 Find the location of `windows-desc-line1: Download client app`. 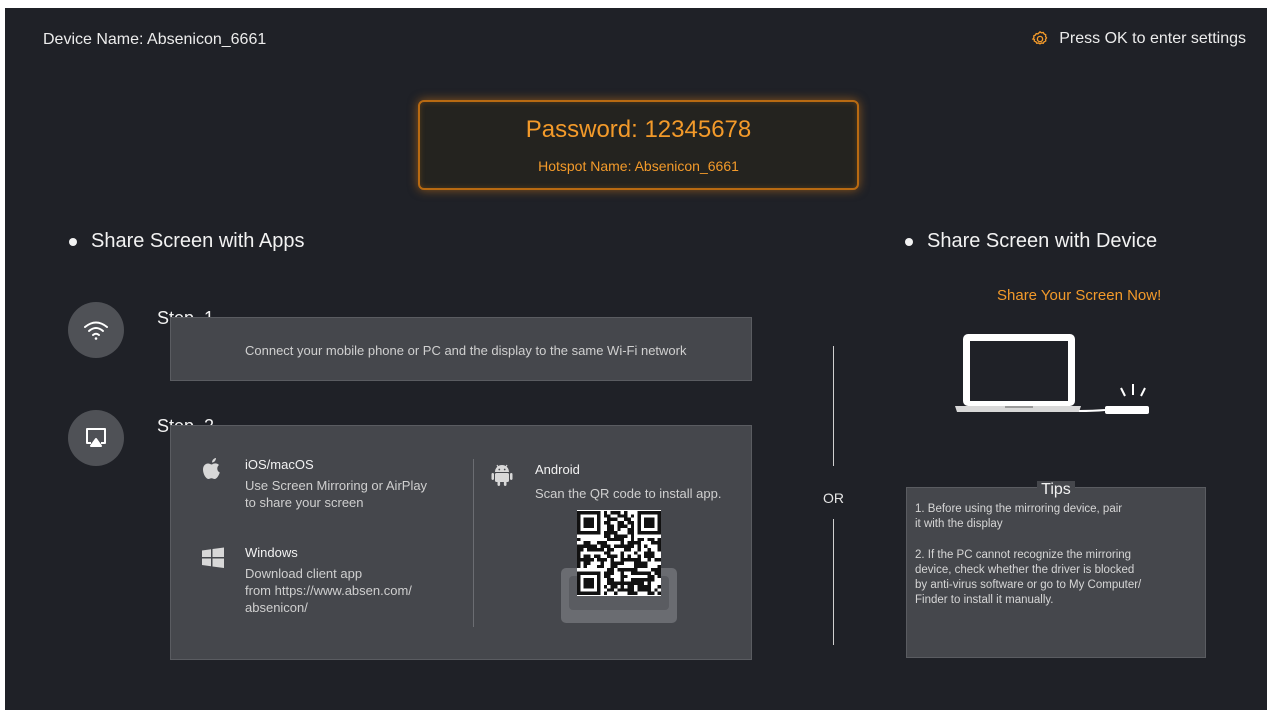

windows-desc-line1: Download client app is located at coordinates (304, 573).